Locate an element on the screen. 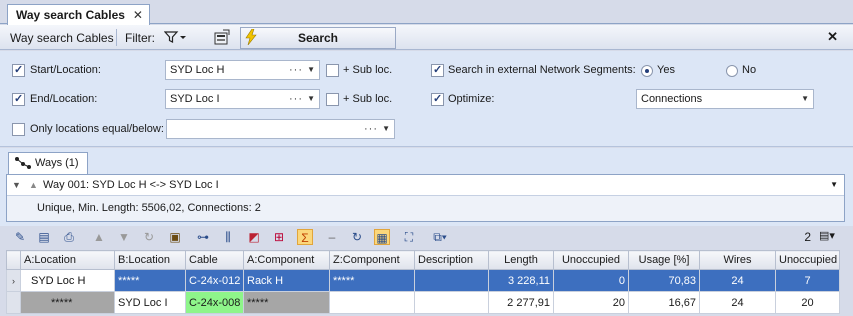  document-tab: Way search Cables ✕ is located at coordinates (78, 14).